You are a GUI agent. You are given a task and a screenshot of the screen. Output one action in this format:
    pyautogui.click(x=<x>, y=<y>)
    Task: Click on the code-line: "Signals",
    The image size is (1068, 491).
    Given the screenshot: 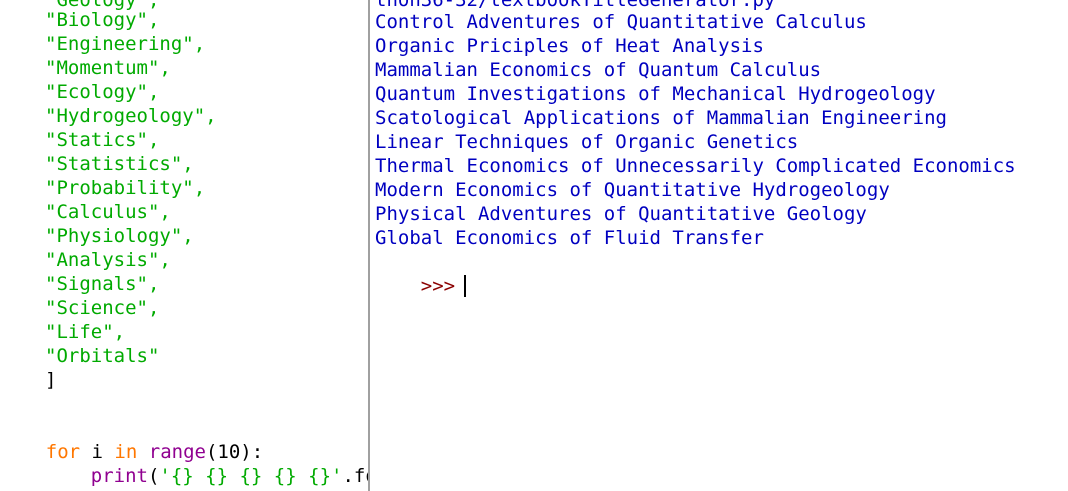 What is the action you would take?
    pyautogui.click(x=102, y=284)
    